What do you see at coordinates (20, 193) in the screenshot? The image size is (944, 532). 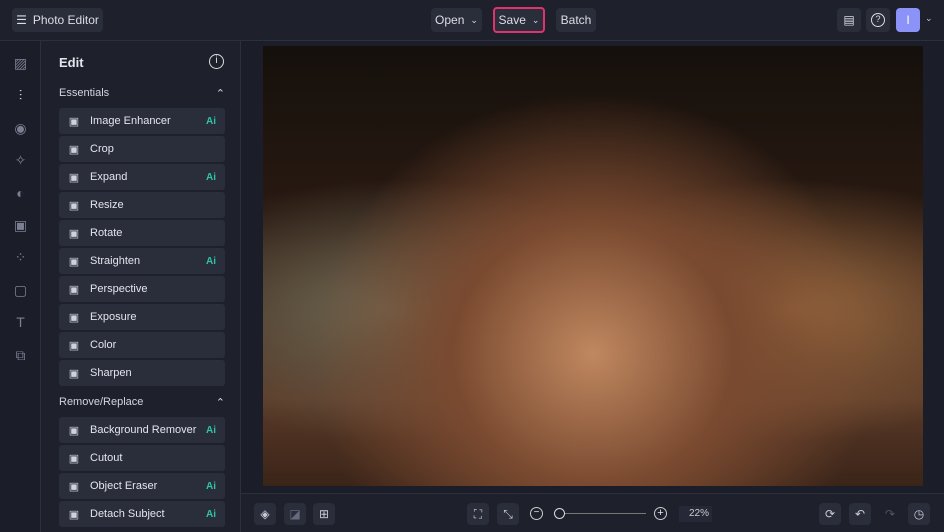 I see `palette-icon: ◐` at bounding box center [20, 193].